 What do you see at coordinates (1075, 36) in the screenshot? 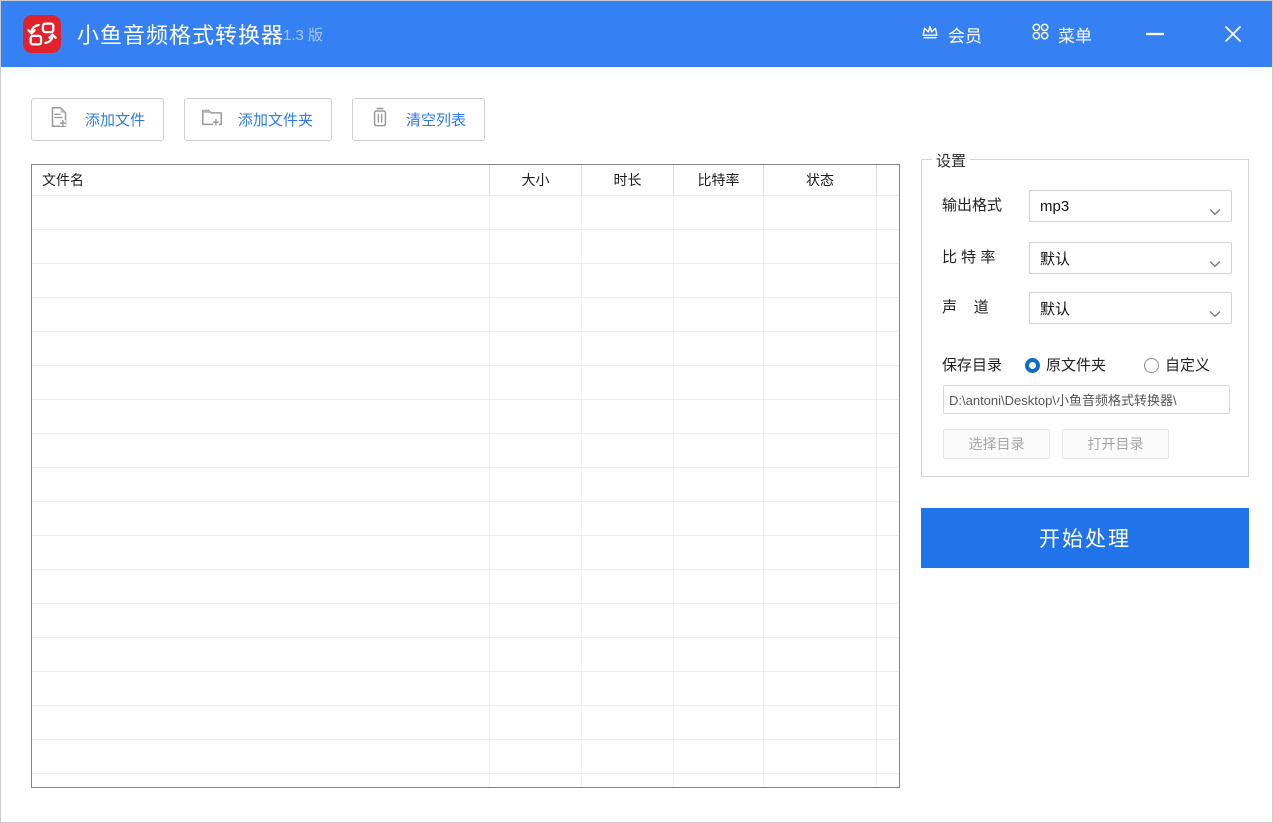
I see `menu-label: 菜单` at bounding box center [1075, 36].